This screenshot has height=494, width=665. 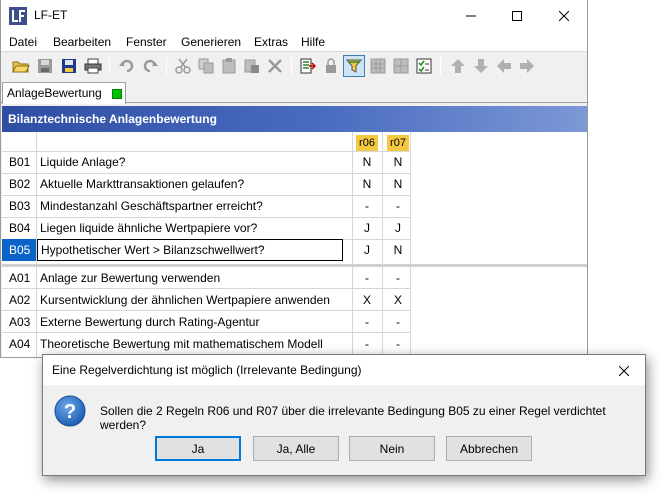 What do you see at coordinates (45, 66) in the screenshot?
I see `save-icon` at bounding box center [45, 66].